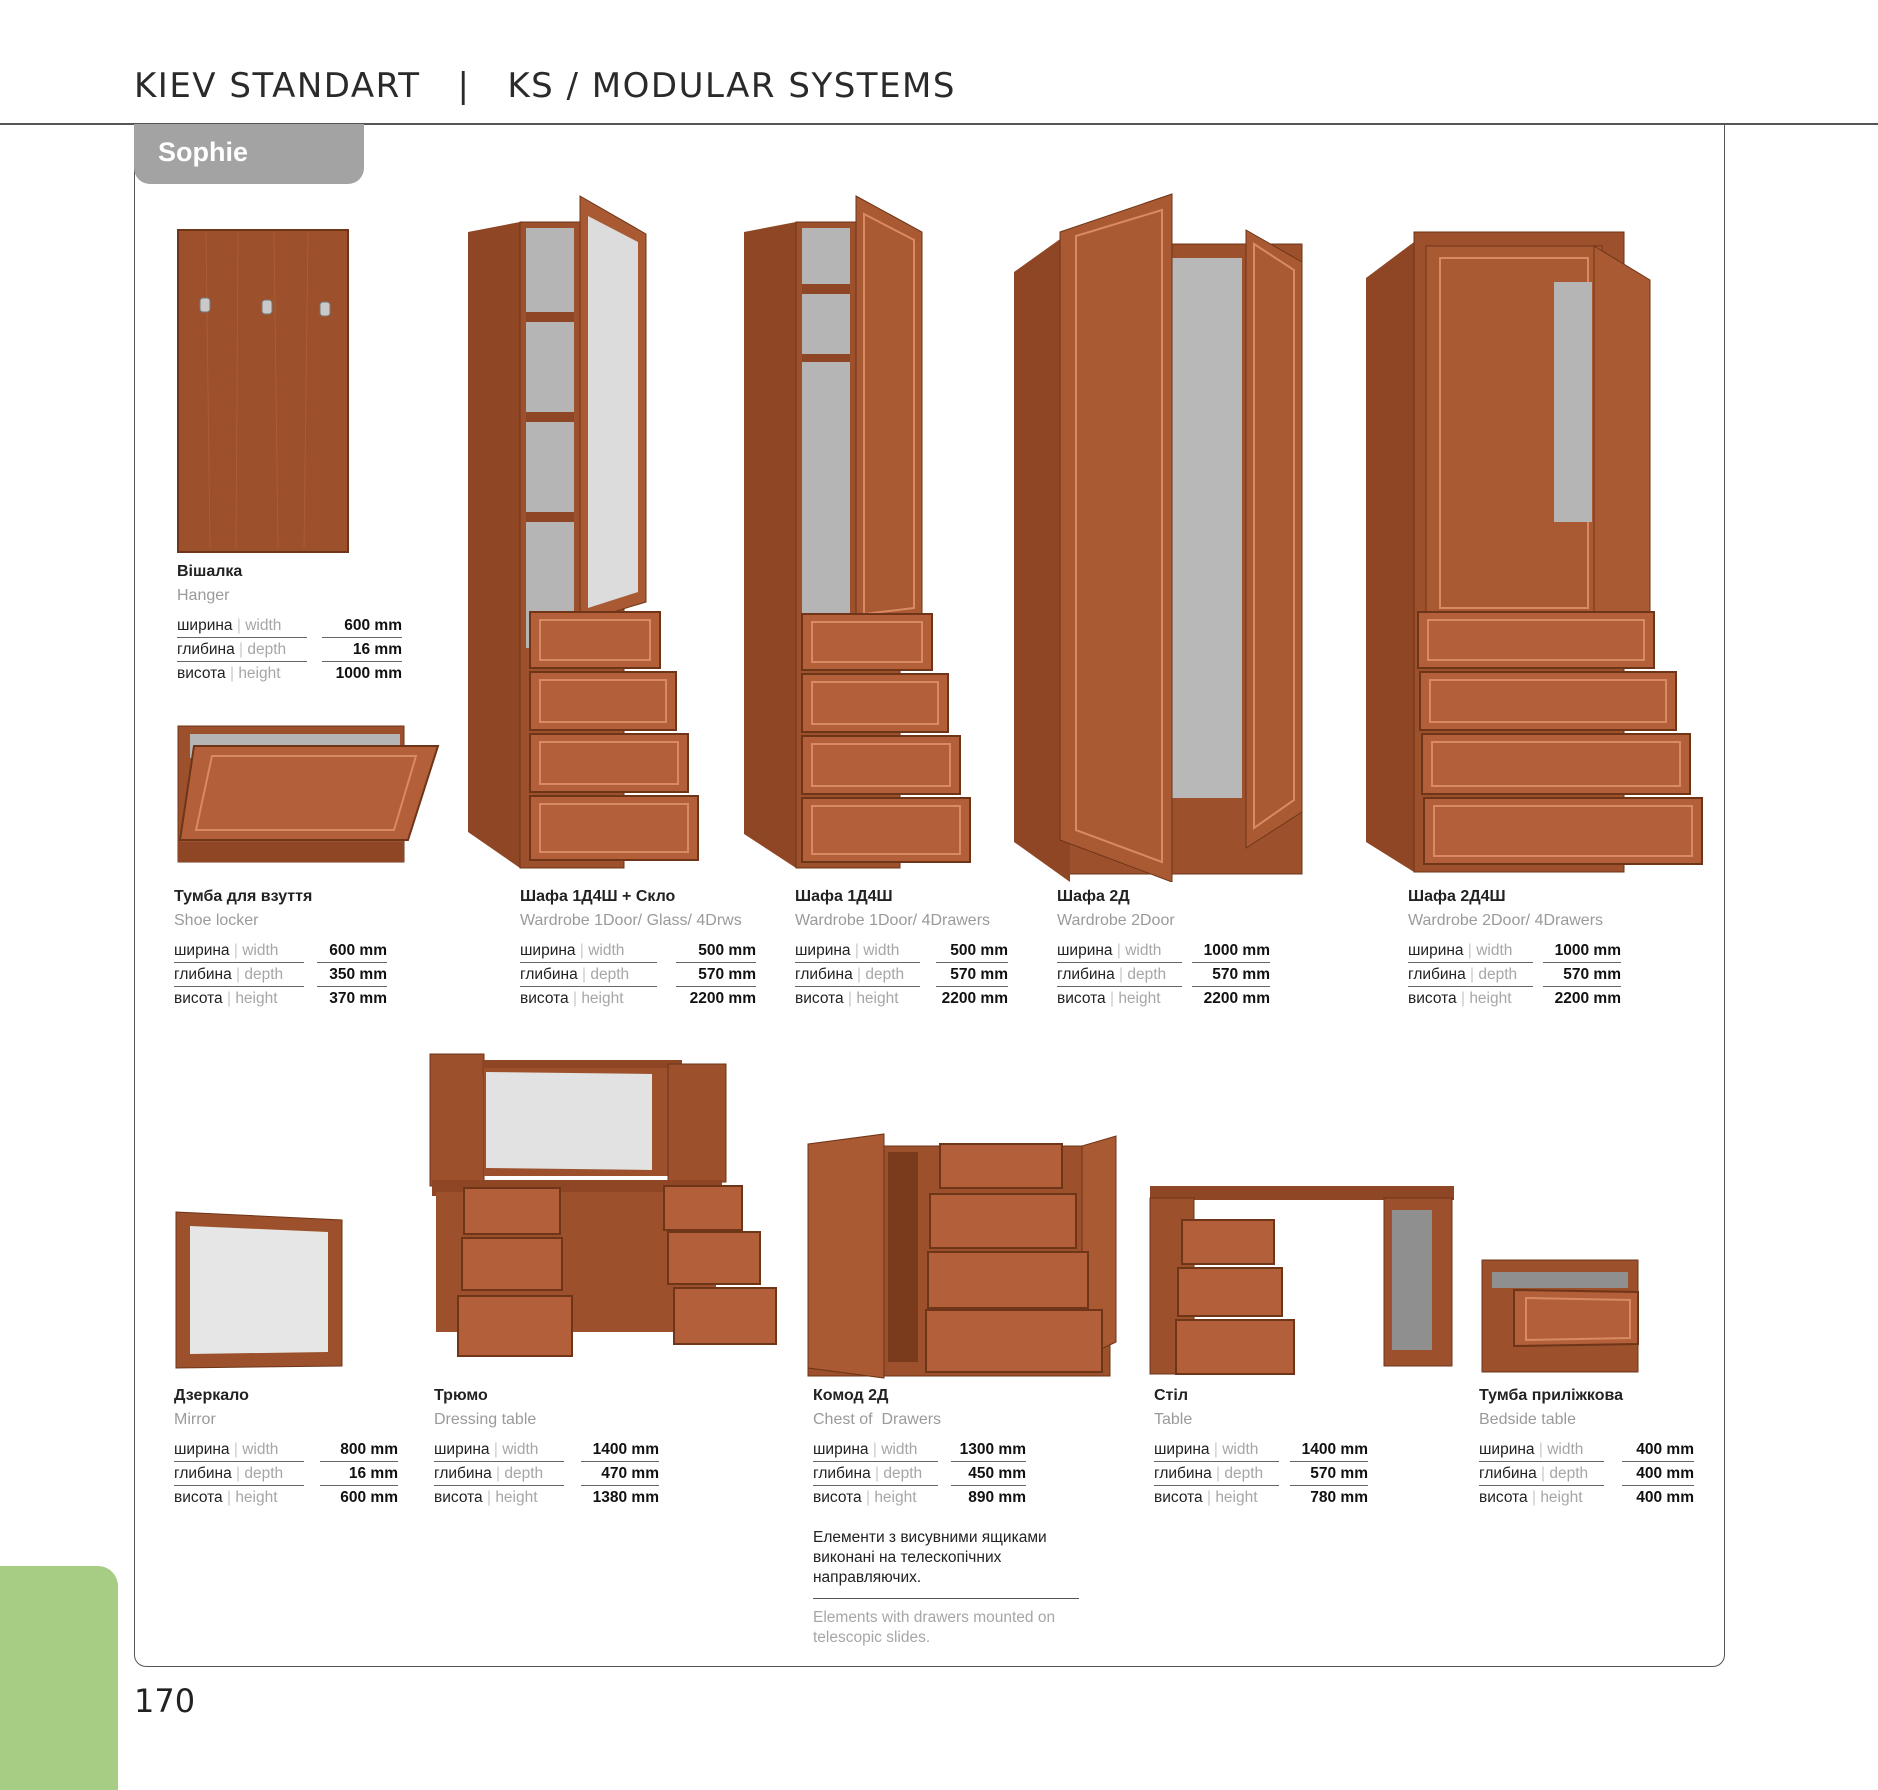 Image resolution: width=1878 pixels, height=1790 pixels. I want to click on product-name: Шафа 1Д4Ш, so click(844, 896).